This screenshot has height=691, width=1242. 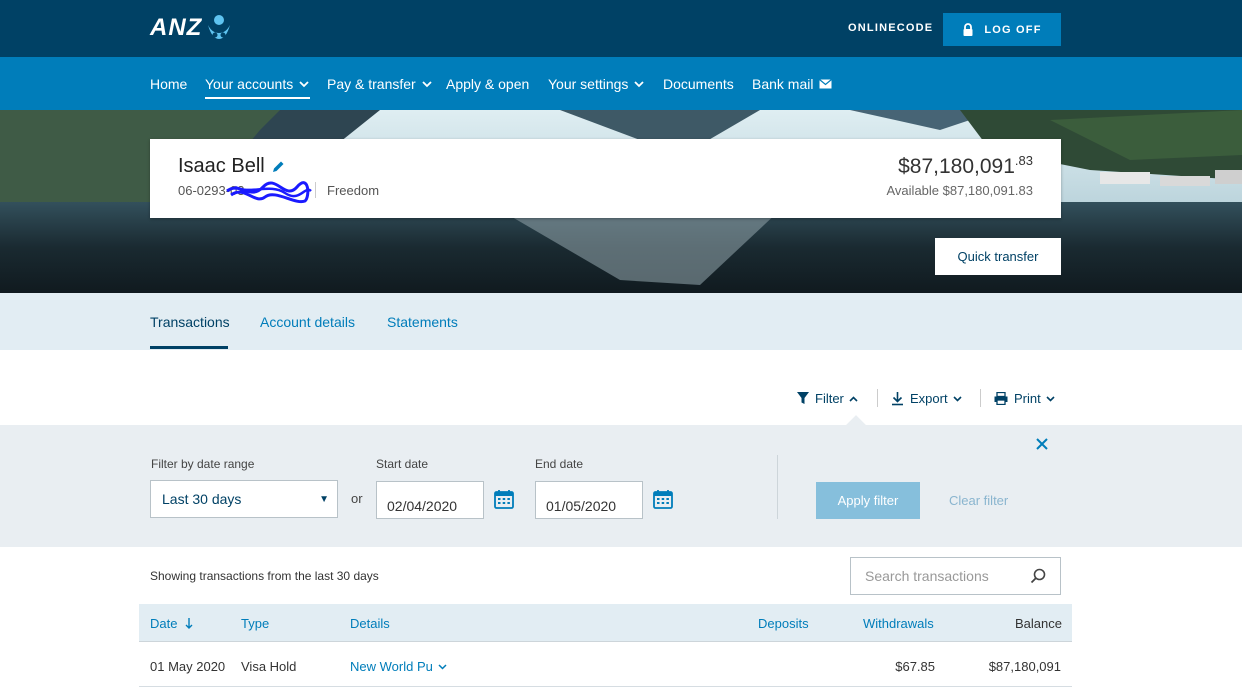 What do you see at coordinates (188, 666) in the screenshot?
I see `row-date: 01 May 2020` at bounding box center [188, 666].